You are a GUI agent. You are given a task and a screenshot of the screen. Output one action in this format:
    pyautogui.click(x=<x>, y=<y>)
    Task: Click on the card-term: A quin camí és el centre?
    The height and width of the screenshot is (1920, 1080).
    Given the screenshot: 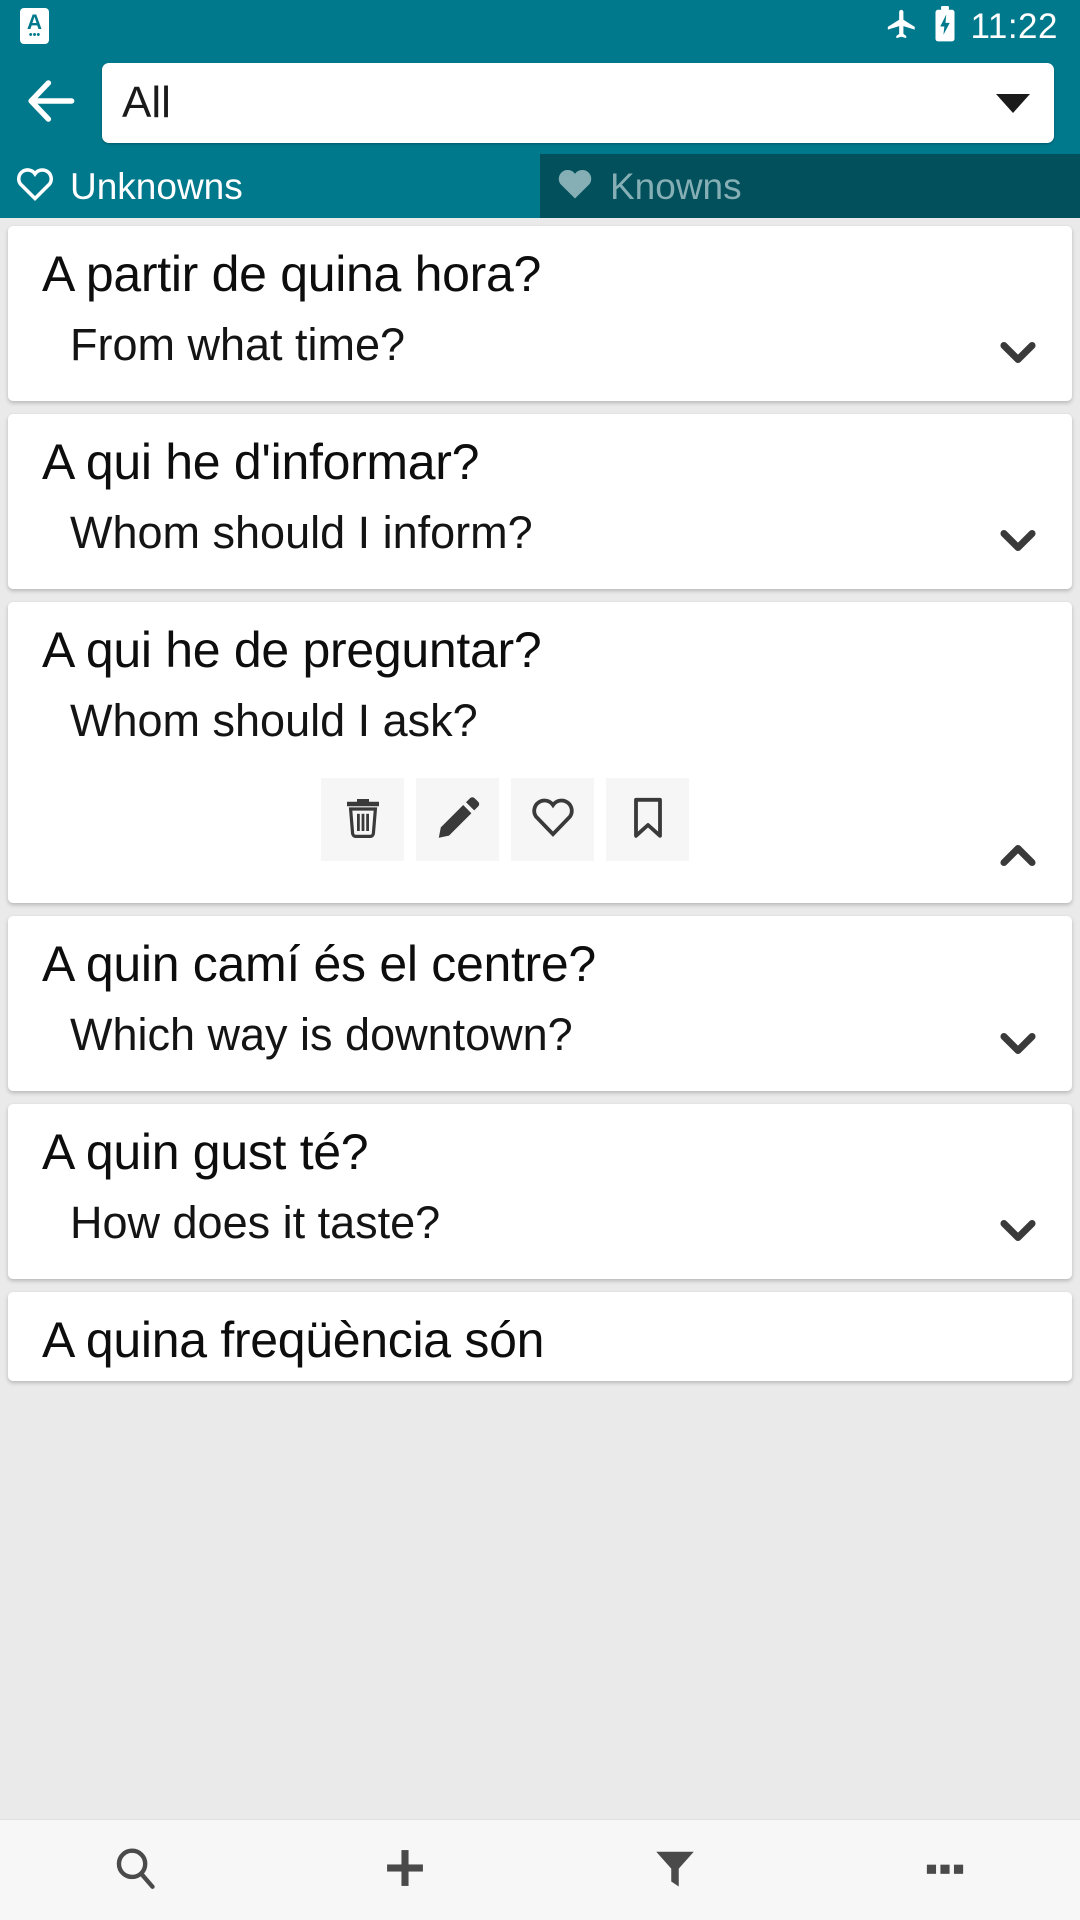 What is the action you would take?
    pyautogui.click(x=319, y=964)
    